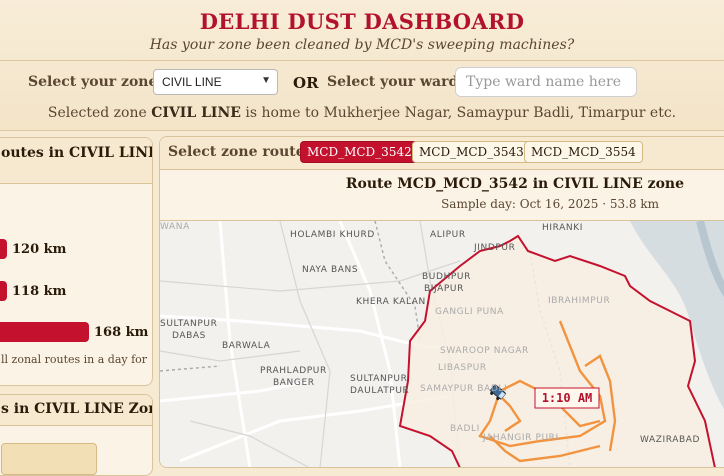 The image size is (724, 476). What do you see at coordinates (395, 82) in the screenshot?
I see `ward-label: Select your ward:` at bounding box center [395, 82].